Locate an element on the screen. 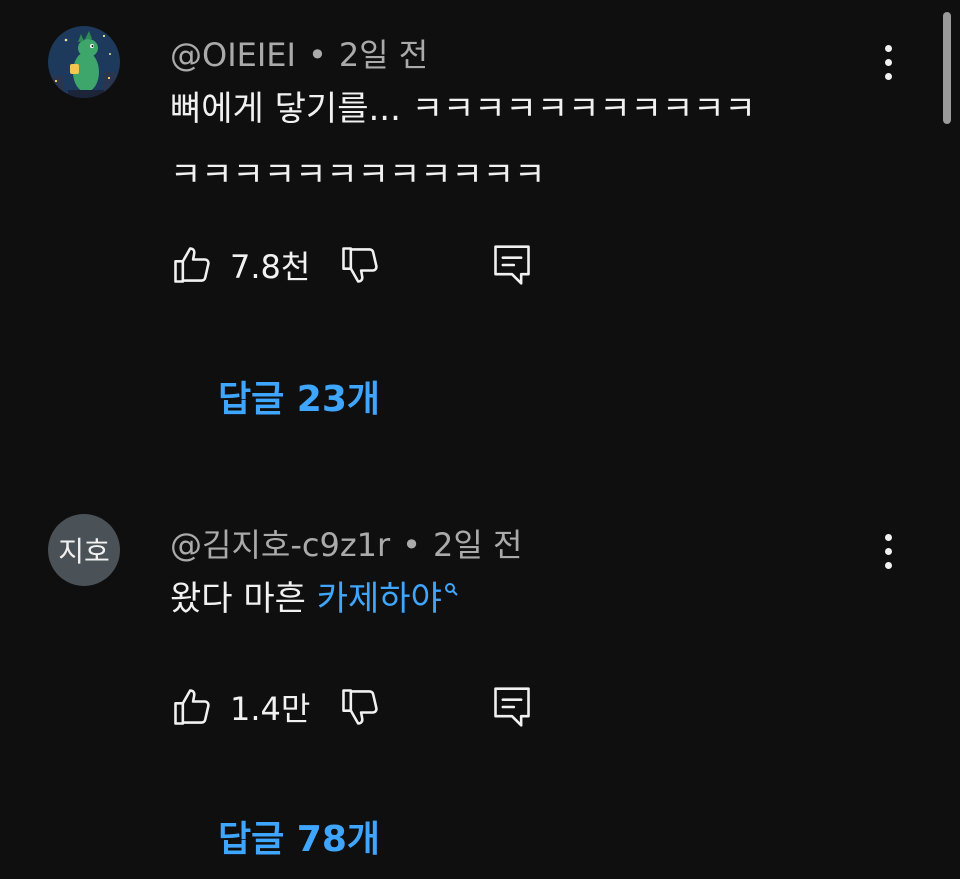  view-replies-button: 답글 23개 is located at coordinates (299, 396).